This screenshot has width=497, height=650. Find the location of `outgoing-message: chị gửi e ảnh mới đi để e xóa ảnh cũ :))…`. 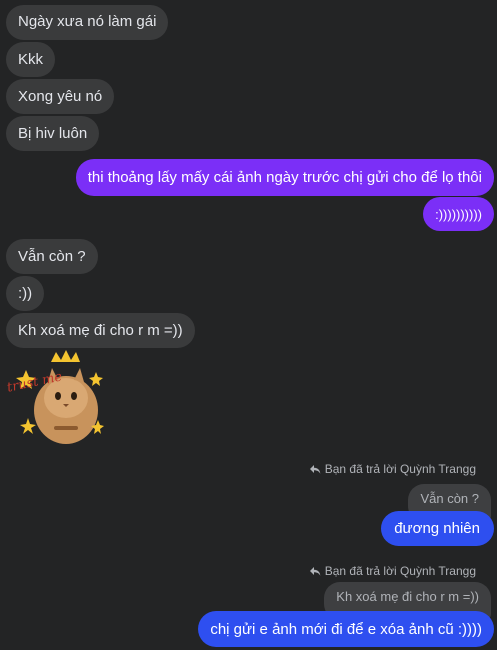

outgoing-message: chị gửi e ảnh mới đi để e xóa ảnh cũ :))… is located at coordinates (346, 629).